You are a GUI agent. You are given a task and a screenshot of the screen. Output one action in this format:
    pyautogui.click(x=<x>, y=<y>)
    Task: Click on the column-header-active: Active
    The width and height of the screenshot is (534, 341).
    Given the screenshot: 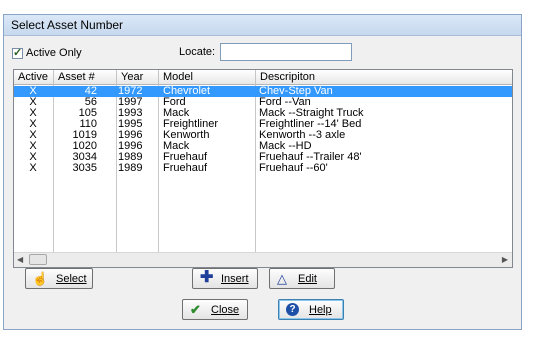 What is the action you would take?
    pyautogui.click(x=34, y=77)
    